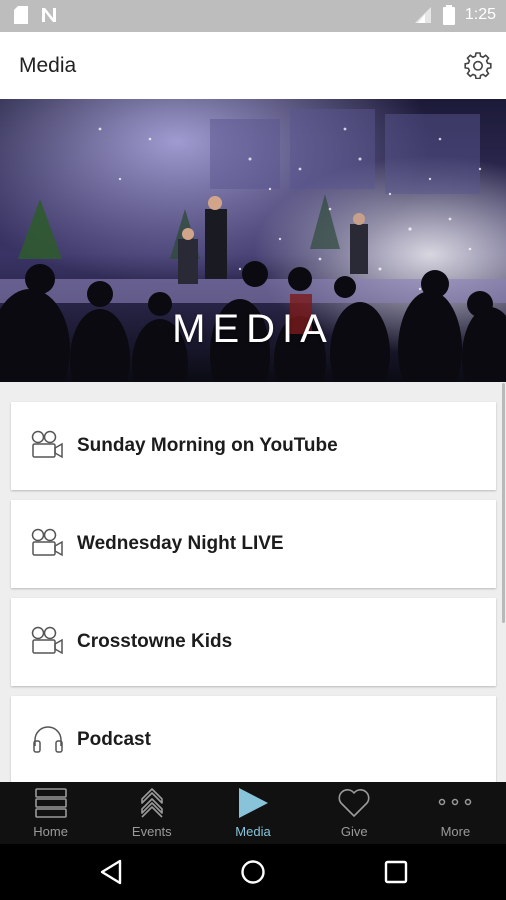  Describe the element at coordinates (151, 831) in the screenshot. I see `tab-label: Events` at that location.